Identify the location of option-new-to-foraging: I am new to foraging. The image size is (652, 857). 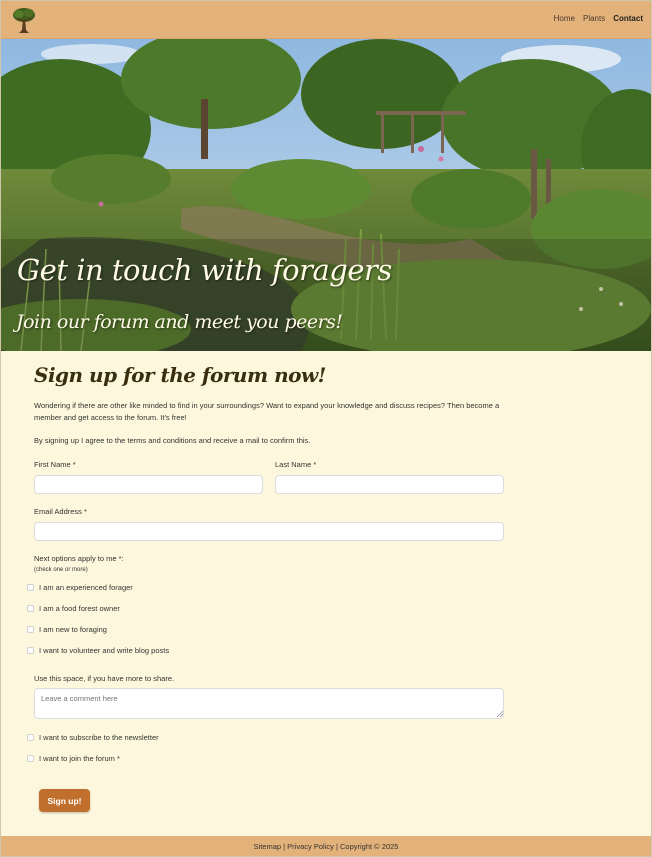
(67, 629).